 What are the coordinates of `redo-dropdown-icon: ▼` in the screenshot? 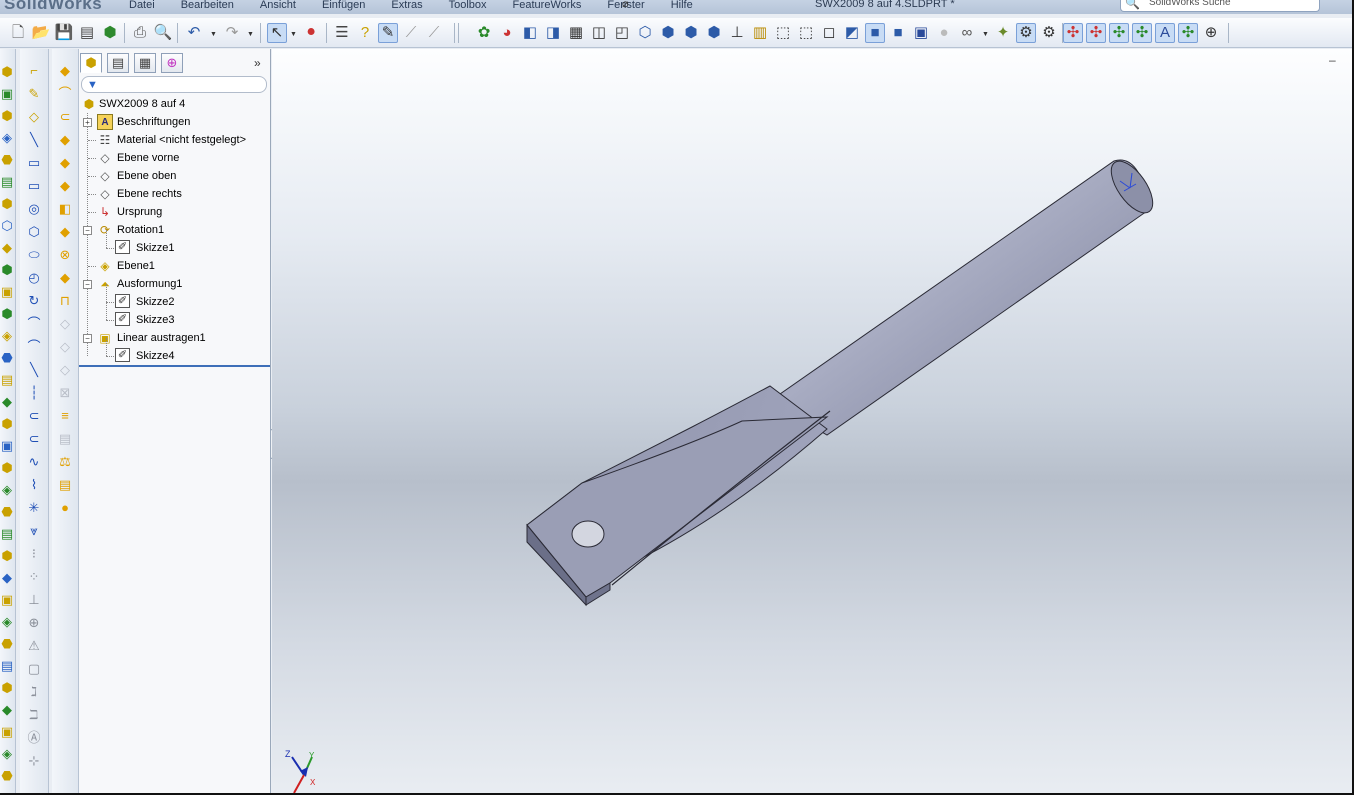 It's located at (250, 34).